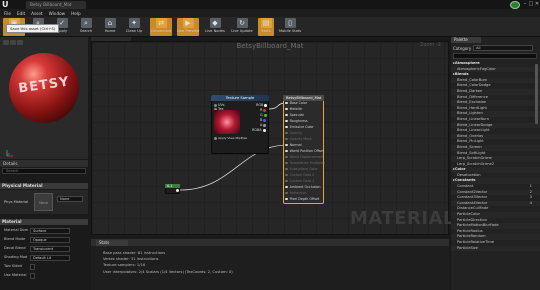  What do you see at coordinates (44, 186) in the screenshot?
I see `physical-material-section: Physical Material` at bounding box center [44, 186].